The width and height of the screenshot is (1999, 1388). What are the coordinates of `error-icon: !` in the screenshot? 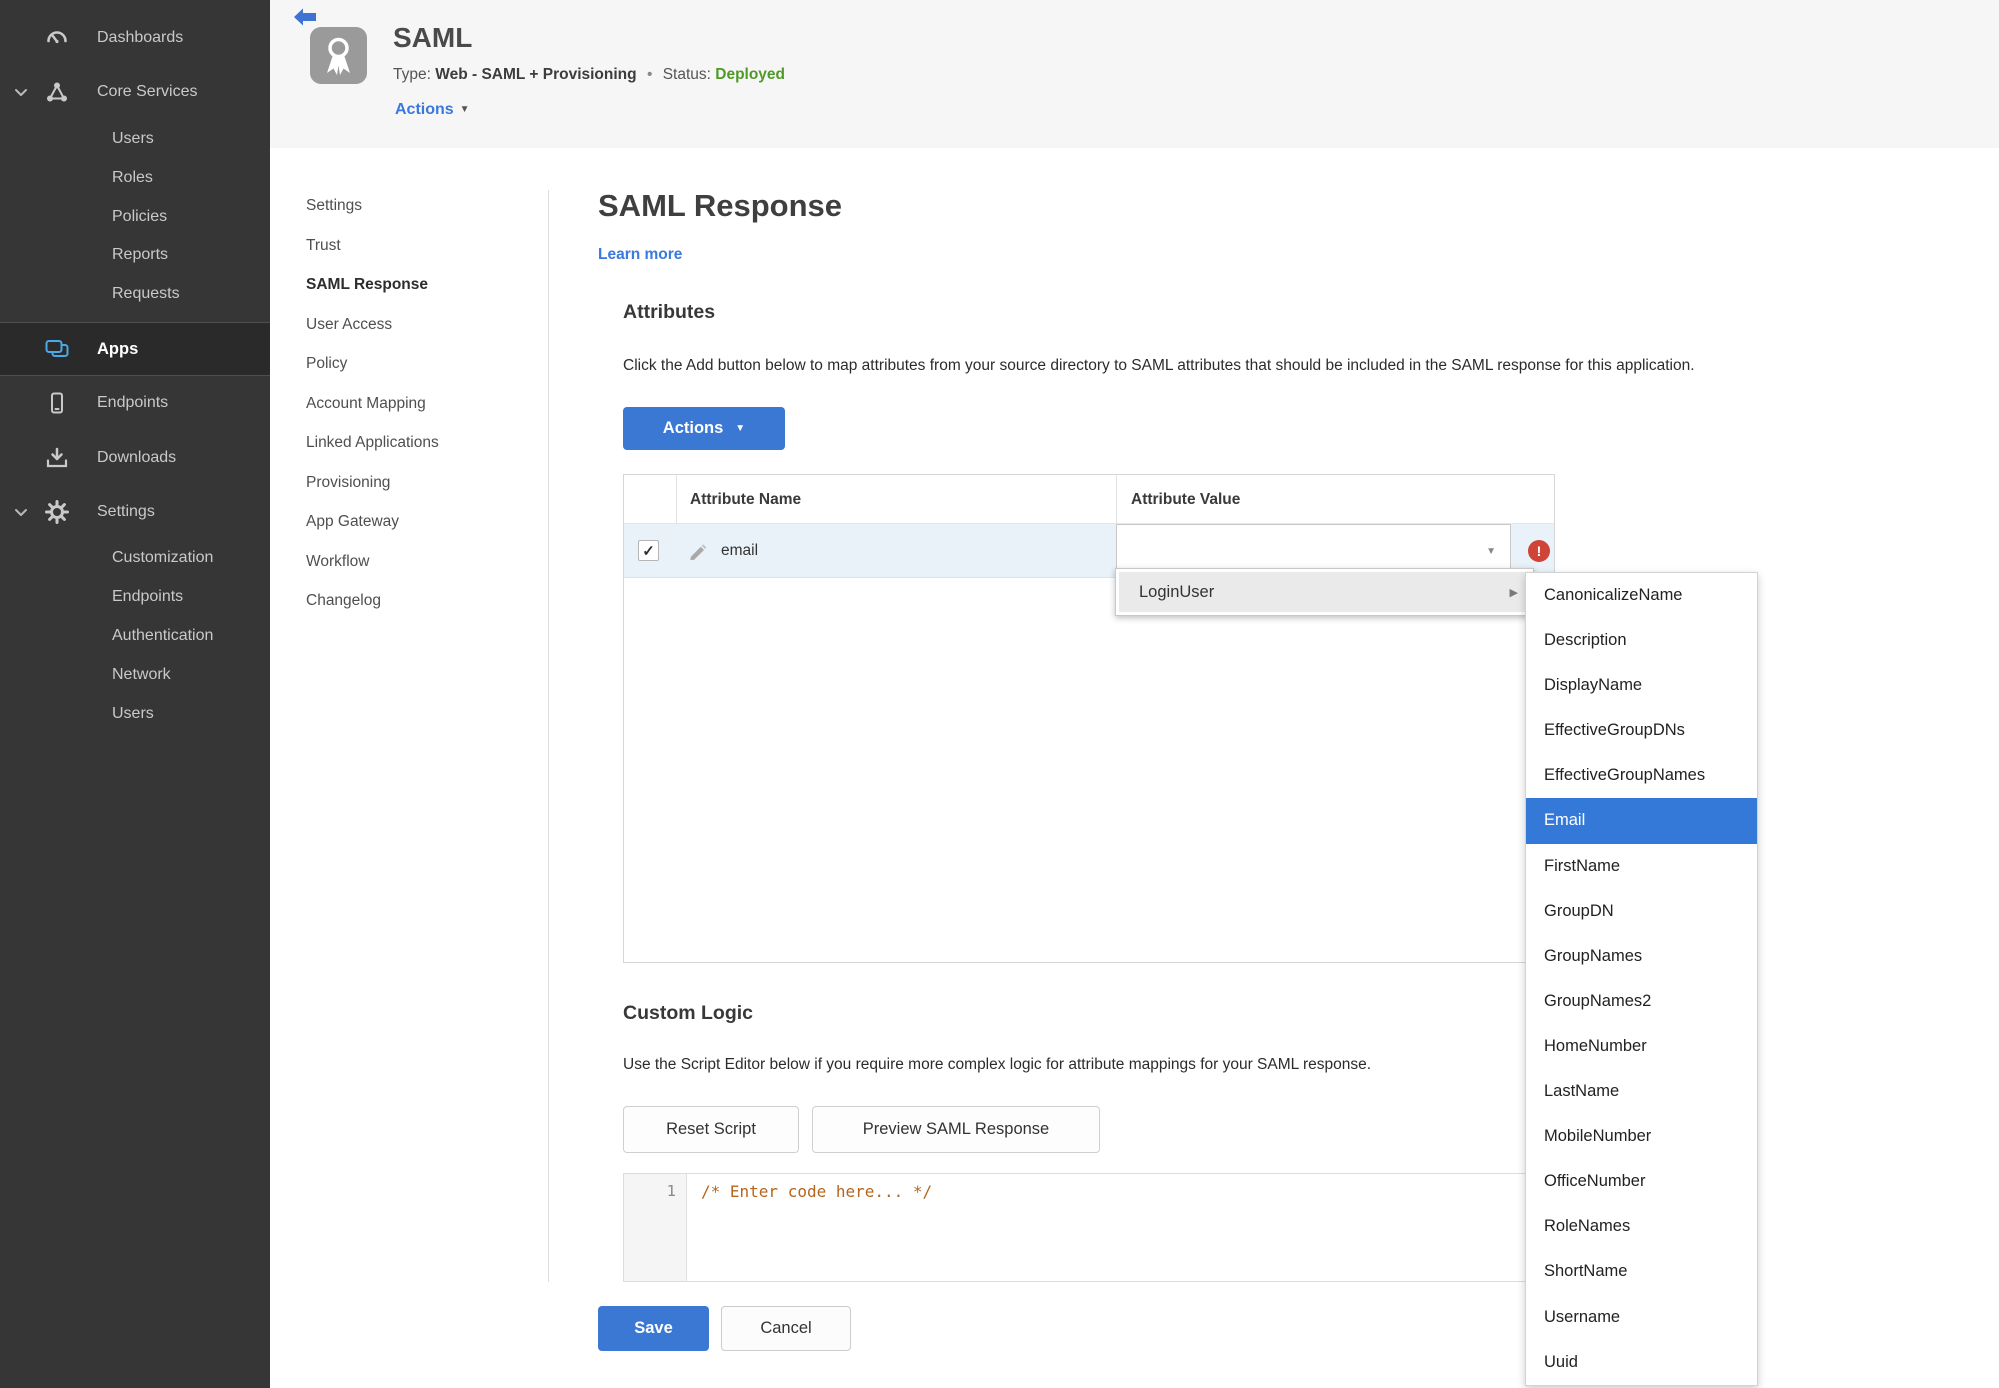 It's located at (1539, 551).